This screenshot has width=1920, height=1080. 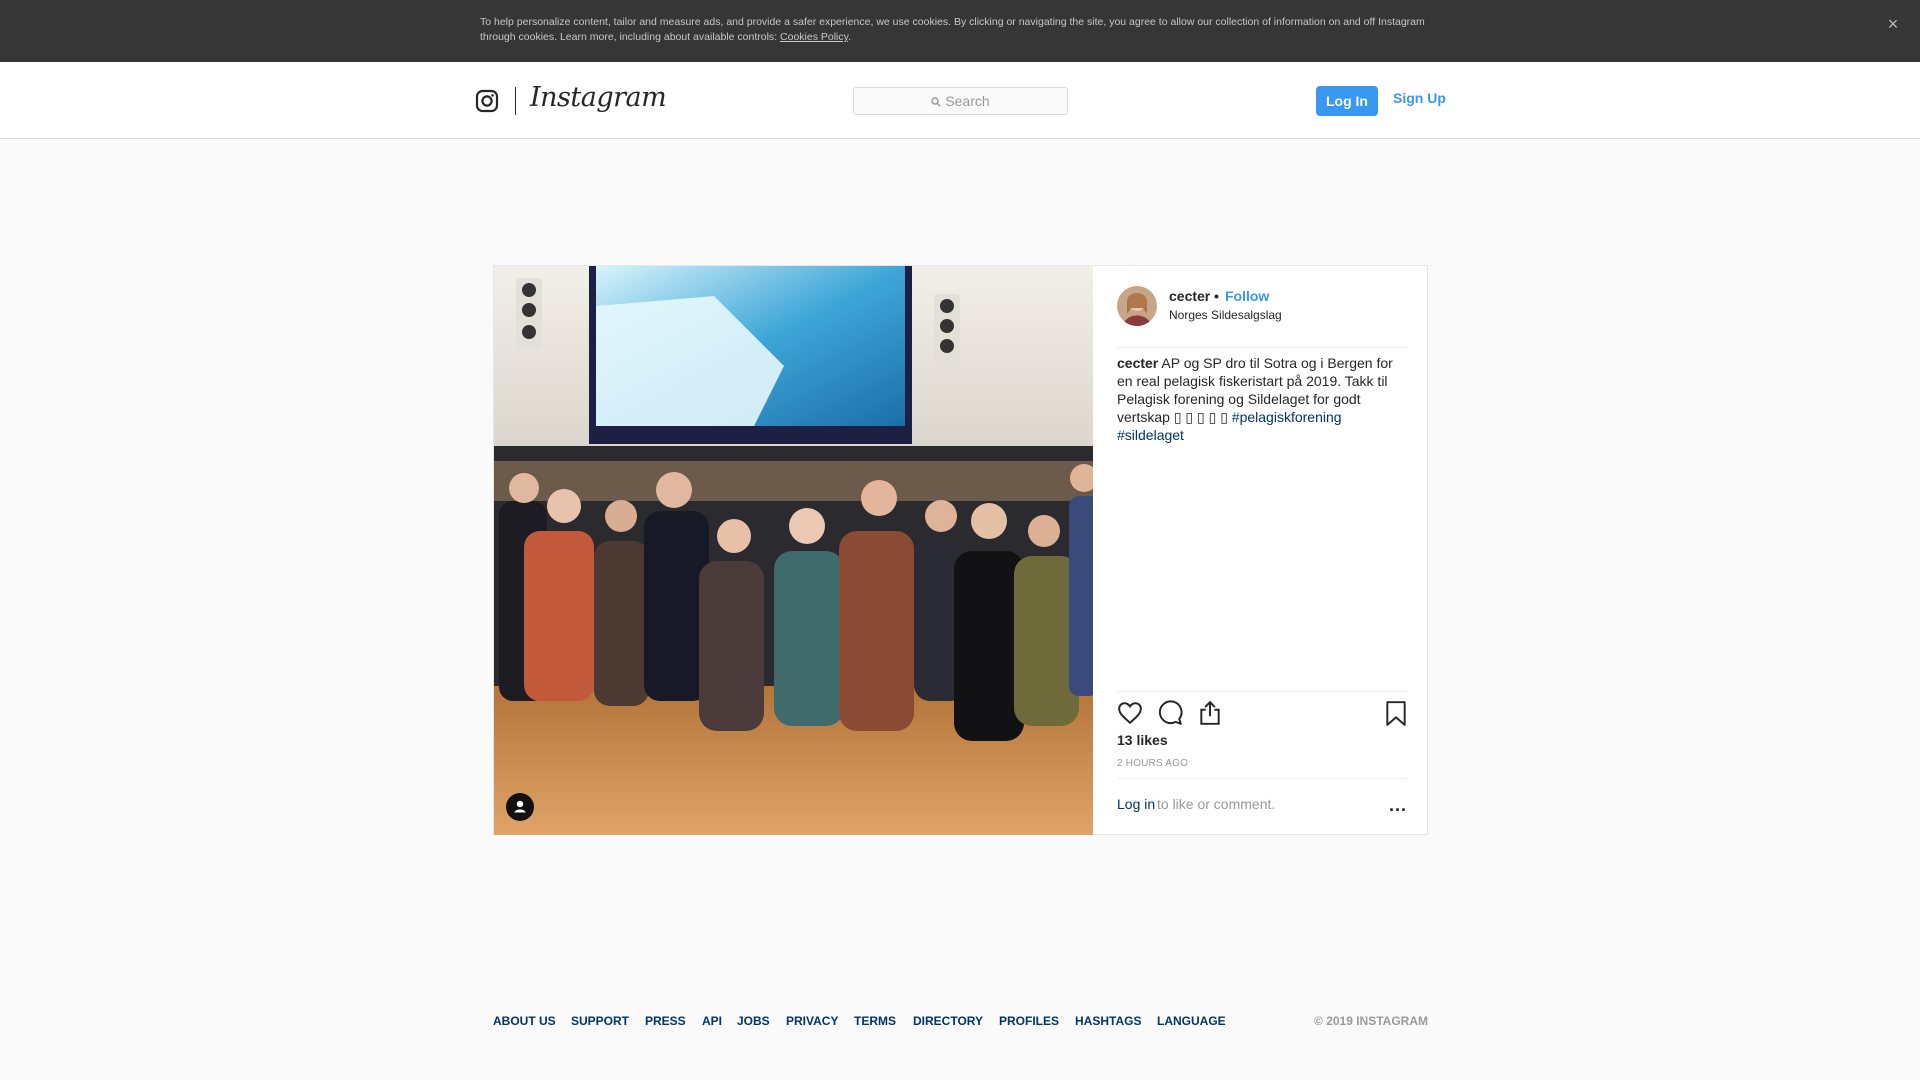 I want to click on tagged-users-icon, so click(x=520, y=807).